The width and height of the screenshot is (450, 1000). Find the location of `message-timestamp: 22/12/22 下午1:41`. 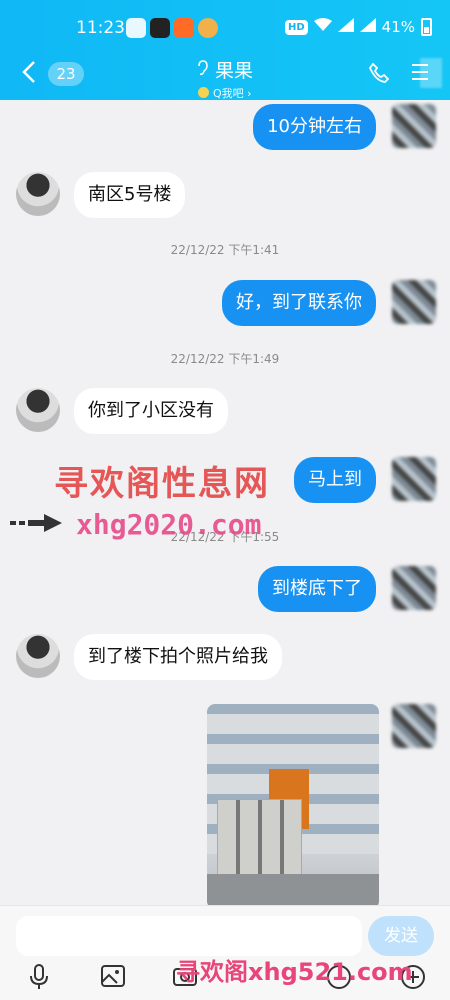

message-timestamp: 22/12/22 下午1:41 is located at coordinates (225, 250).